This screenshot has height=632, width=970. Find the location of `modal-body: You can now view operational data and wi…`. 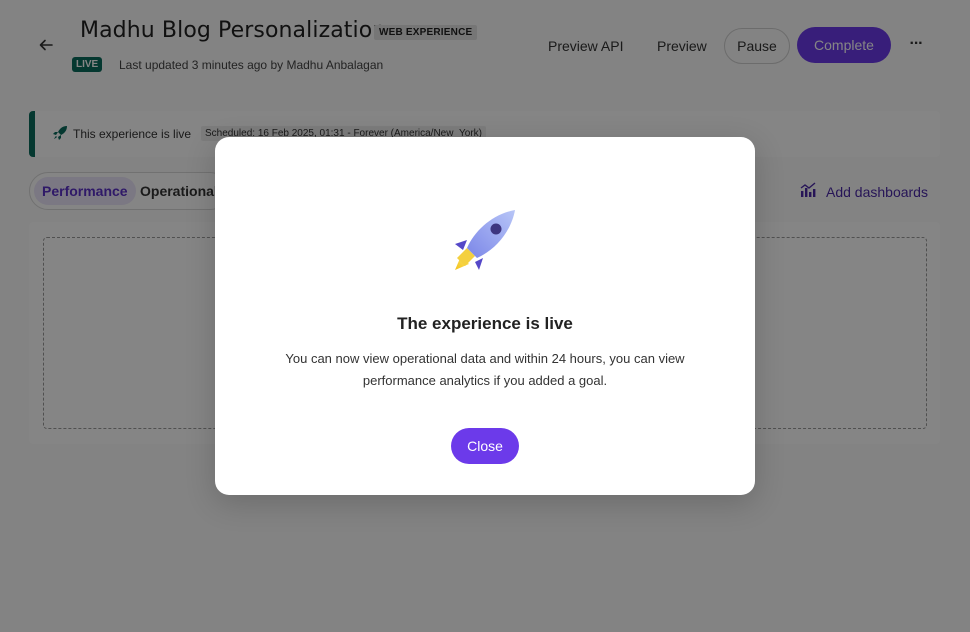

modal-body: You can now view operational data and wi… is located at coordinates (485, 369).